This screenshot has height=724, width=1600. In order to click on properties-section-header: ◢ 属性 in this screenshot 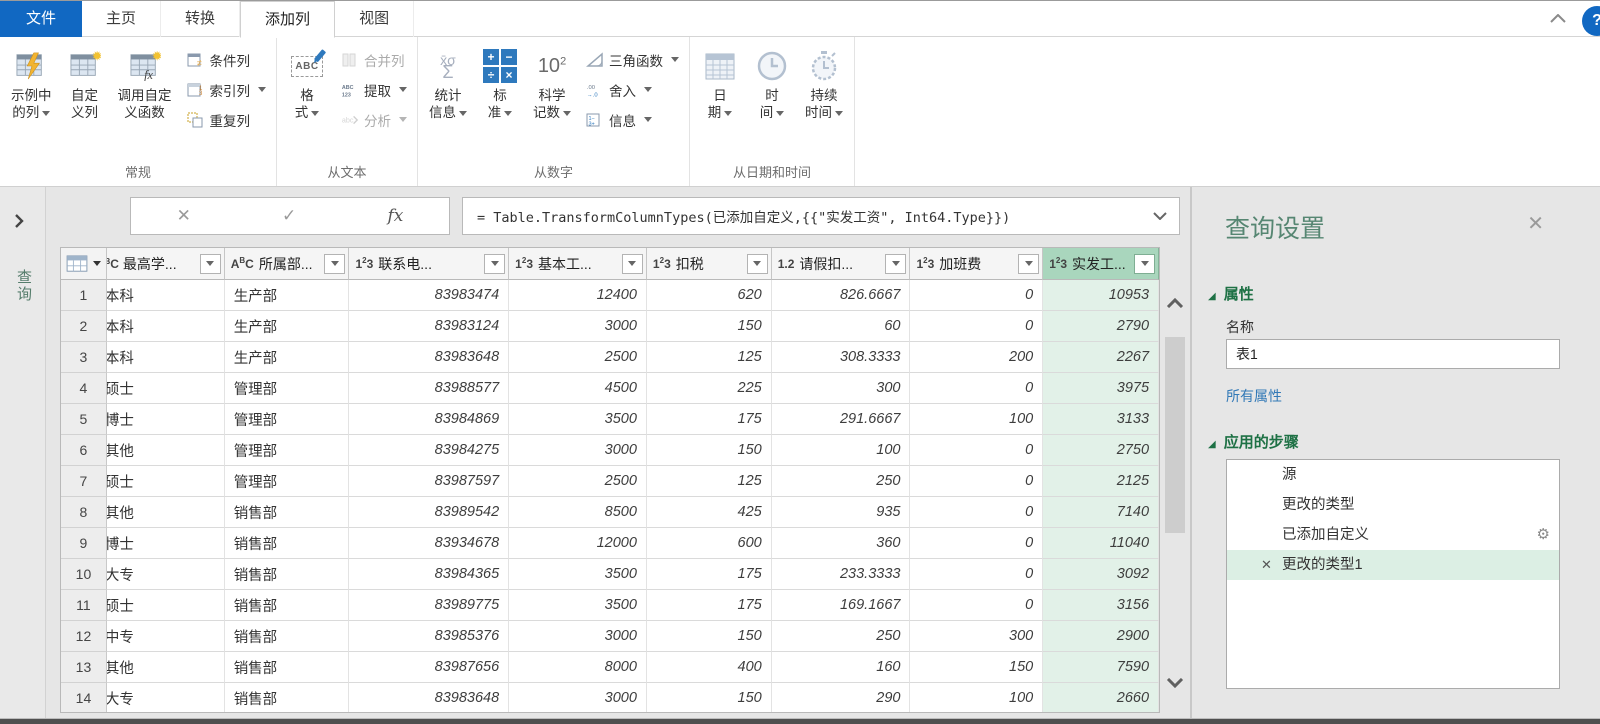, I will do `click(1231, 293)`.